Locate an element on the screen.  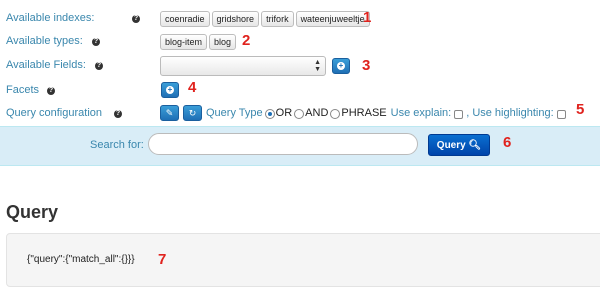
add-field-button: + is located at coordinates (341, 66).